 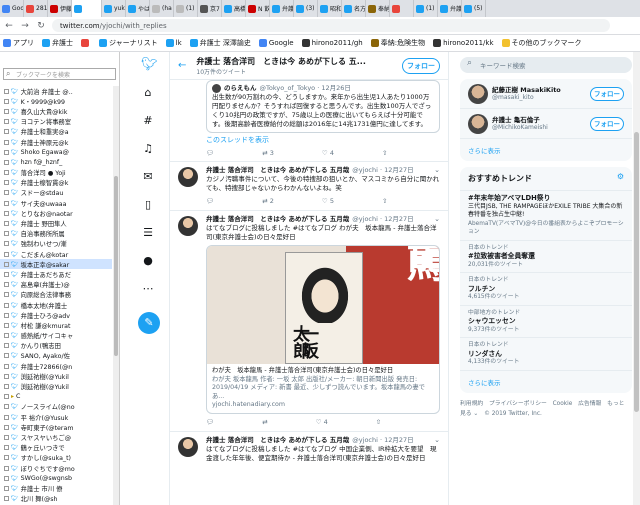 What do you see at coordinates (56, 336) in the screenshot?
I see `bookmark-list-item: 🐦︎ 感熱紙/サイコキャ` at bounding box center [56, 336].